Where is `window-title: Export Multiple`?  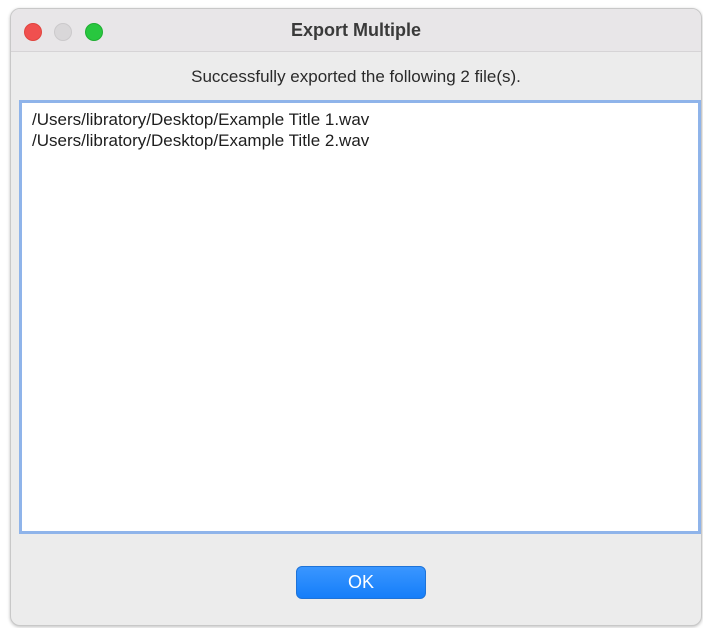 window-title: Export Multiple is located at coordinates (356, 30).